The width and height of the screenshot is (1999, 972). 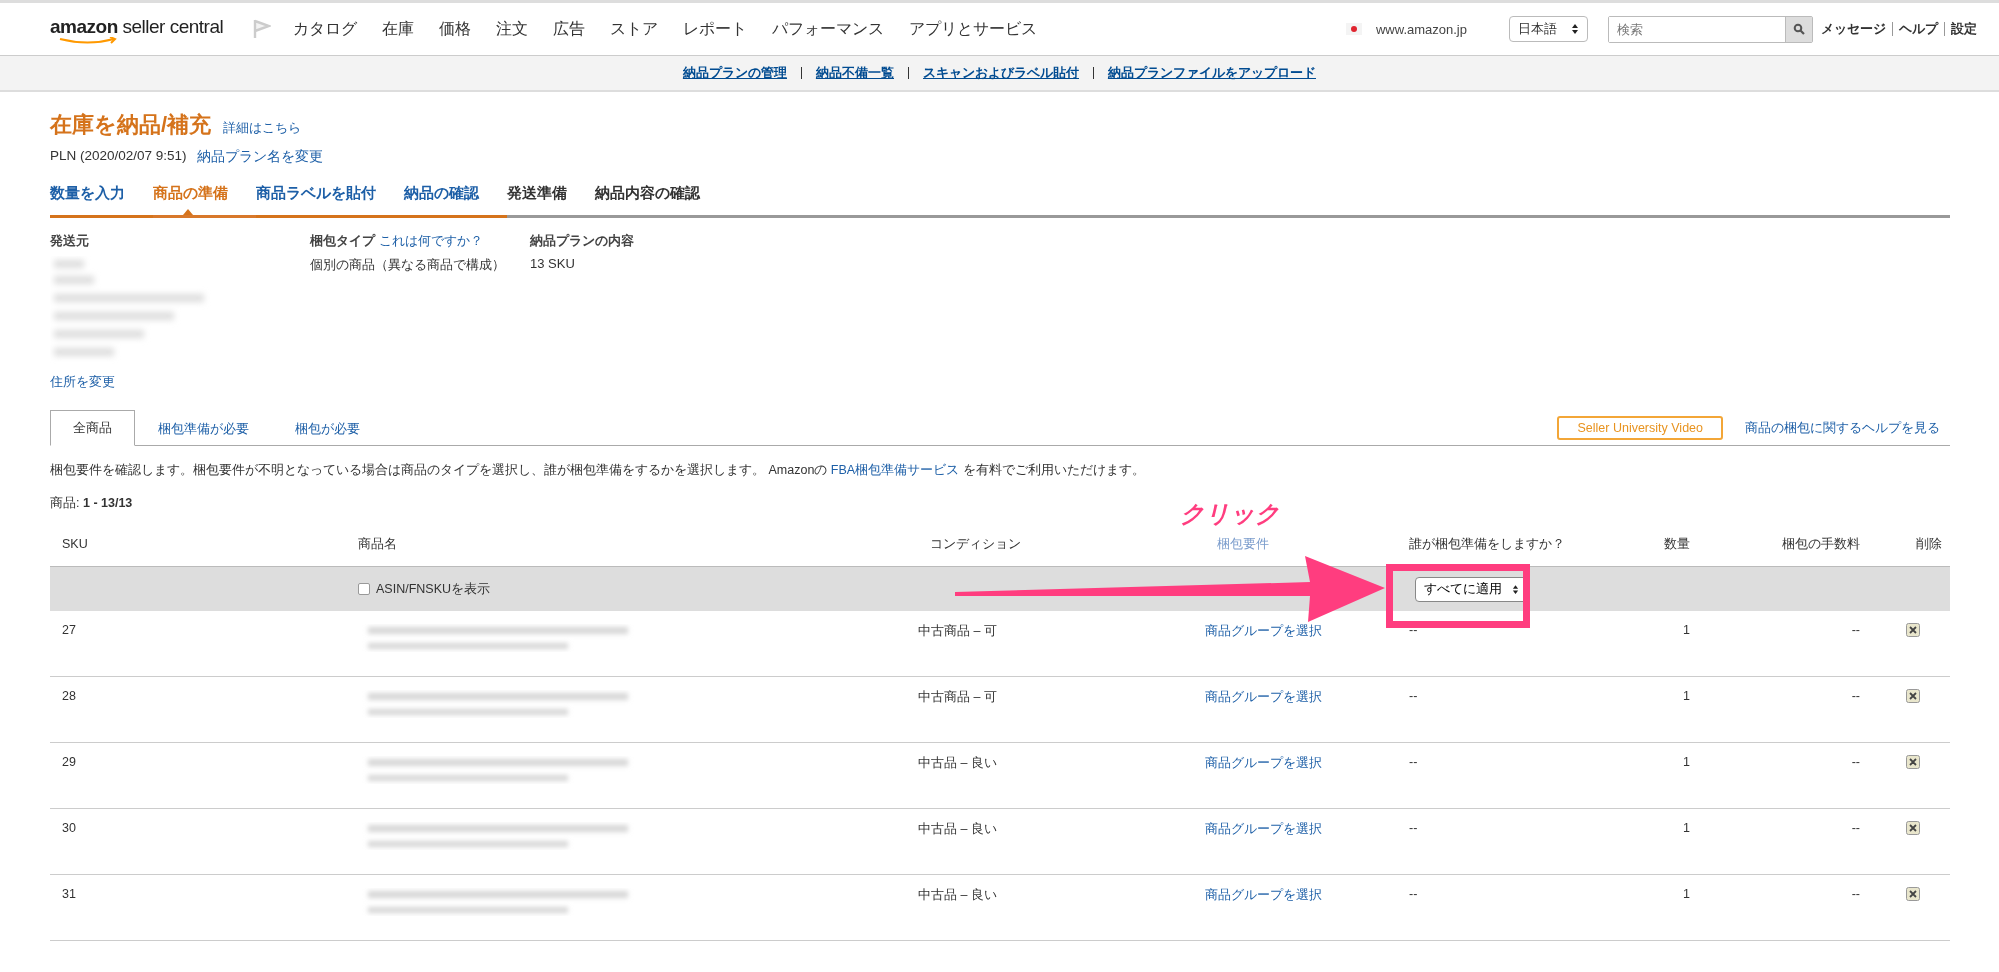 I want to click on flag-icon, so click(x=1353, y=29).